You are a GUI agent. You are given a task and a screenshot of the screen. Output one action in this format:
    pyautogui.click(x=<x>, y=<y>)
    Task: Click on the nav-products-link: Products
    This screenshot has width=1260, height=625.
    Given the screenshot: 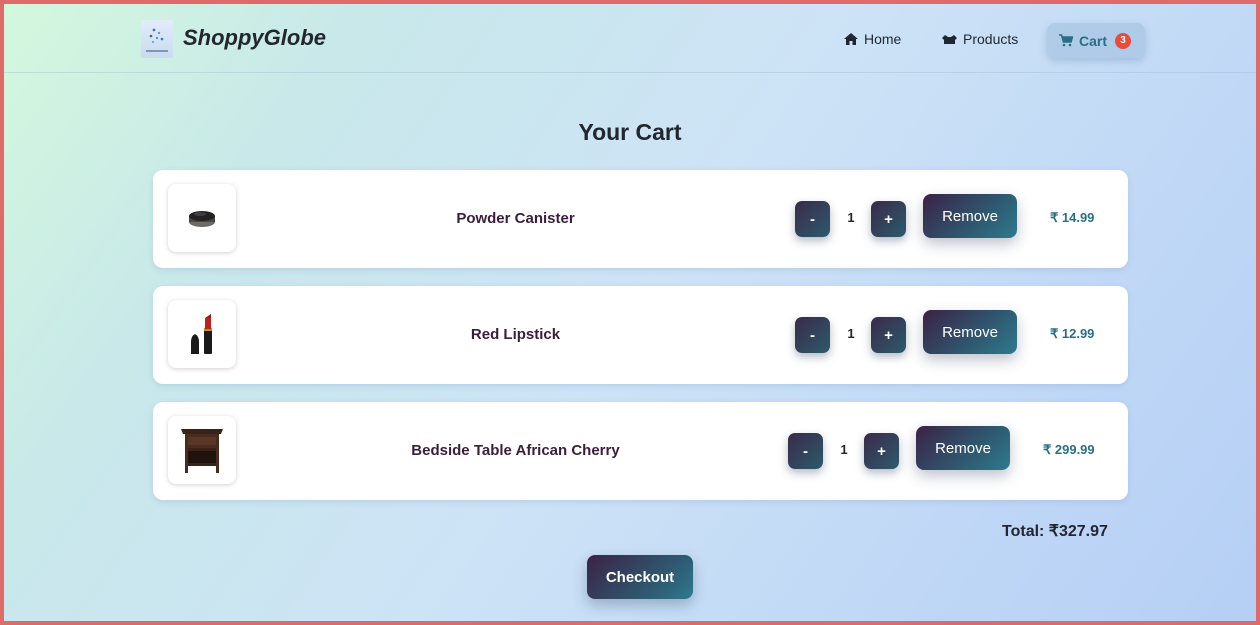 What is the action you would take?
    pyautogui.click(x=980, y=39)
    